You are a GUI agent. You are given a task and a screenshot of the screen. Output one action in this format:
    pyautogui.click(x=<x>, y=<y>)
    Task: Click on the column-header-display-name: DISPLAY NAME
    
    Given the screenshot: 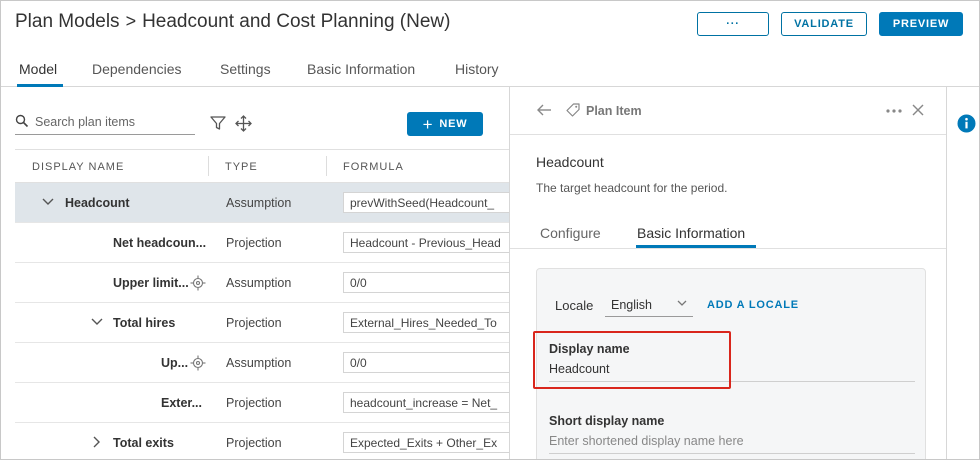 What is the action you would take?
    pyautogui.click(x=78, y=167)
    